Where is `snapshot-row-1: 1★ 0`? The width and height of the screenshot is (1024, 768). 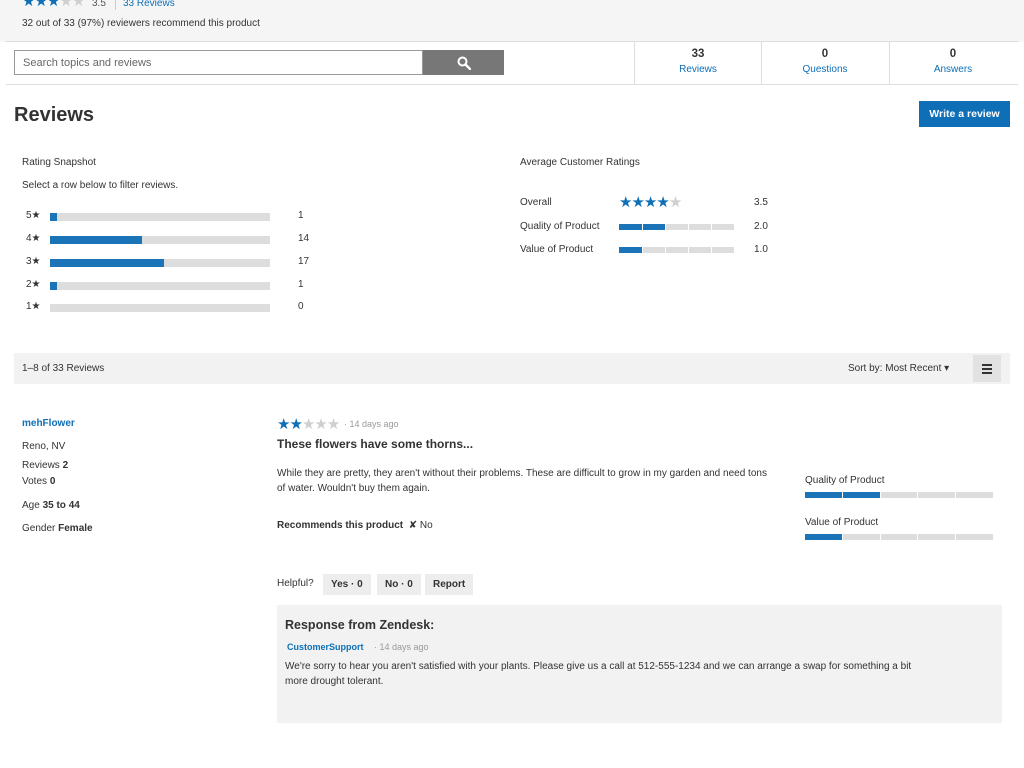 snapshot-row-1: 1★ 0 is located at coordinates (172, 310).